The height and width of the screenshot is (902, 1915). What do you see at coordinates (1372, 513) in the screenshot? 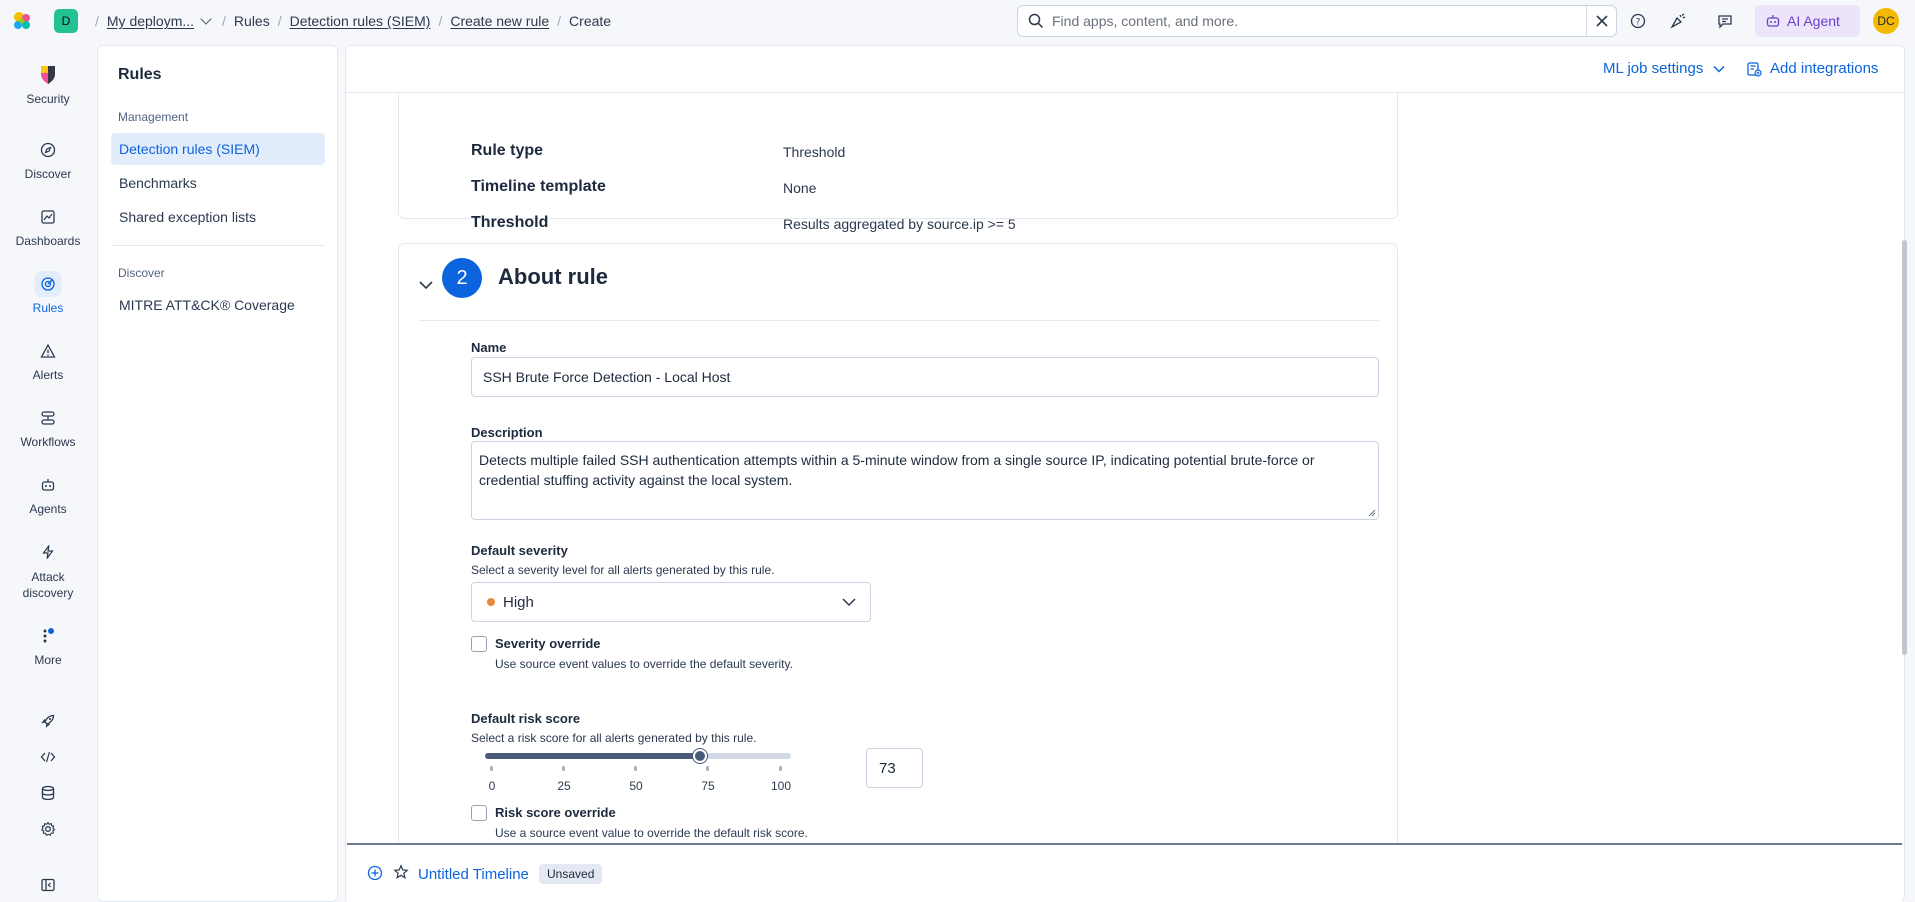
I see `resize-handle-icon` at bounding box center [1372, 513].